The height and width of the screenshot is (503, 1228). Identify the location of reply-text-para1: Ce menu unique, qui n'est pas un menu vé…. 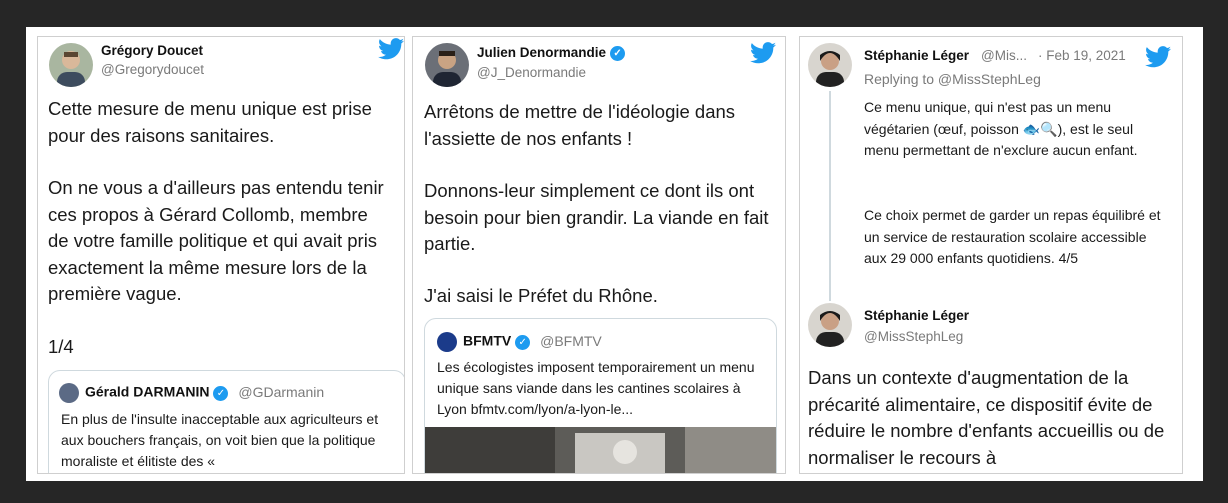
(1001, 128).